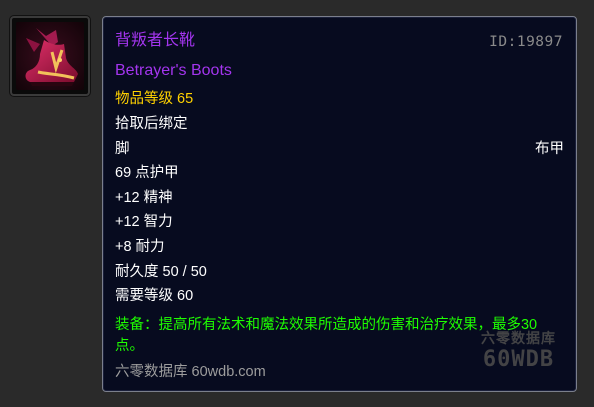 This screenshot has width=594, height=407. I want to click on boots-icon, so click(50, 56).